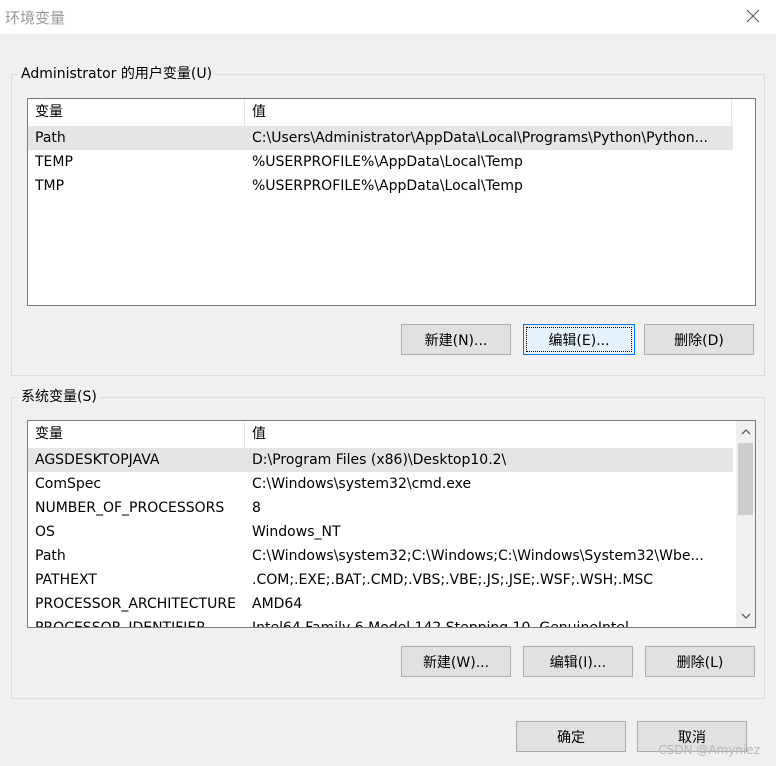  Describe the element at coordinates (571, 736) in the screenshot. I see `ok-button: 确定` at that location.